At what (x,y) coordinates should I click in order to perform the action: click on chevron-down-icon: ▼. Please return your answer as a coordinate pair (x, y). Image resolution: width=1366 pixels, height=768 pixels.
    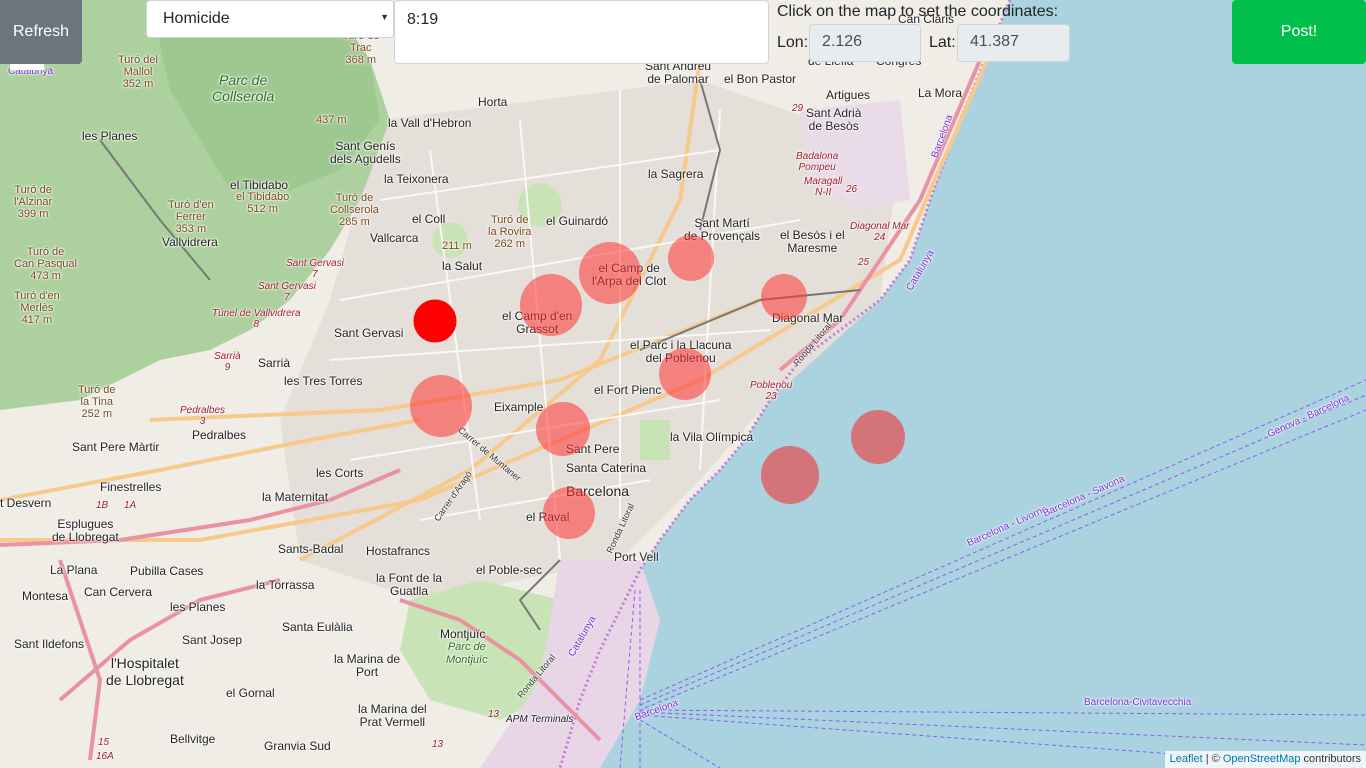
    Looking at the image, I should click on (384, 17).